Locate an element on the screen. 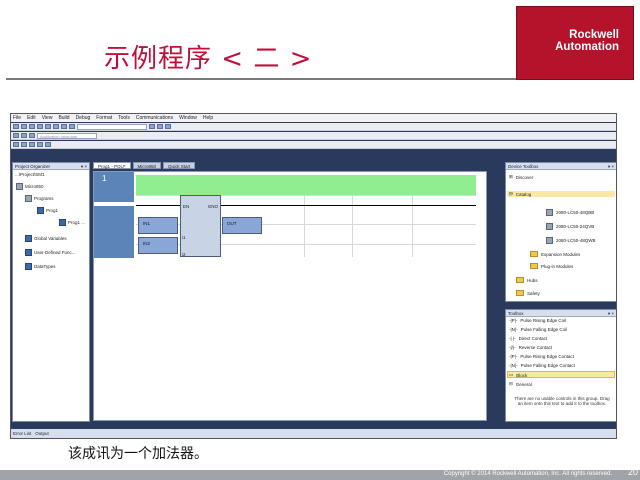  device-toolbox-header: Device Toolbox ▾ × is located at coordinates (561, 166).